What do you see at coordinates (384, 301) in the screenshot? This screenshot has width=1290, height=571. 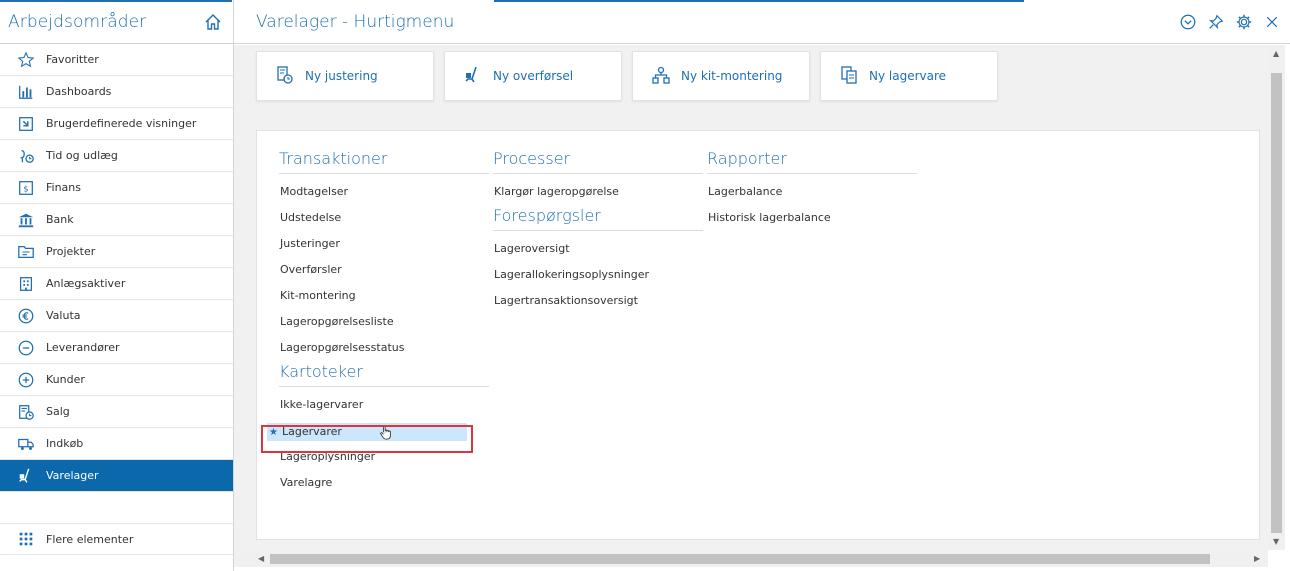 I see `link-kit-montering: Kit-montering` at bounding box center [384, 301].